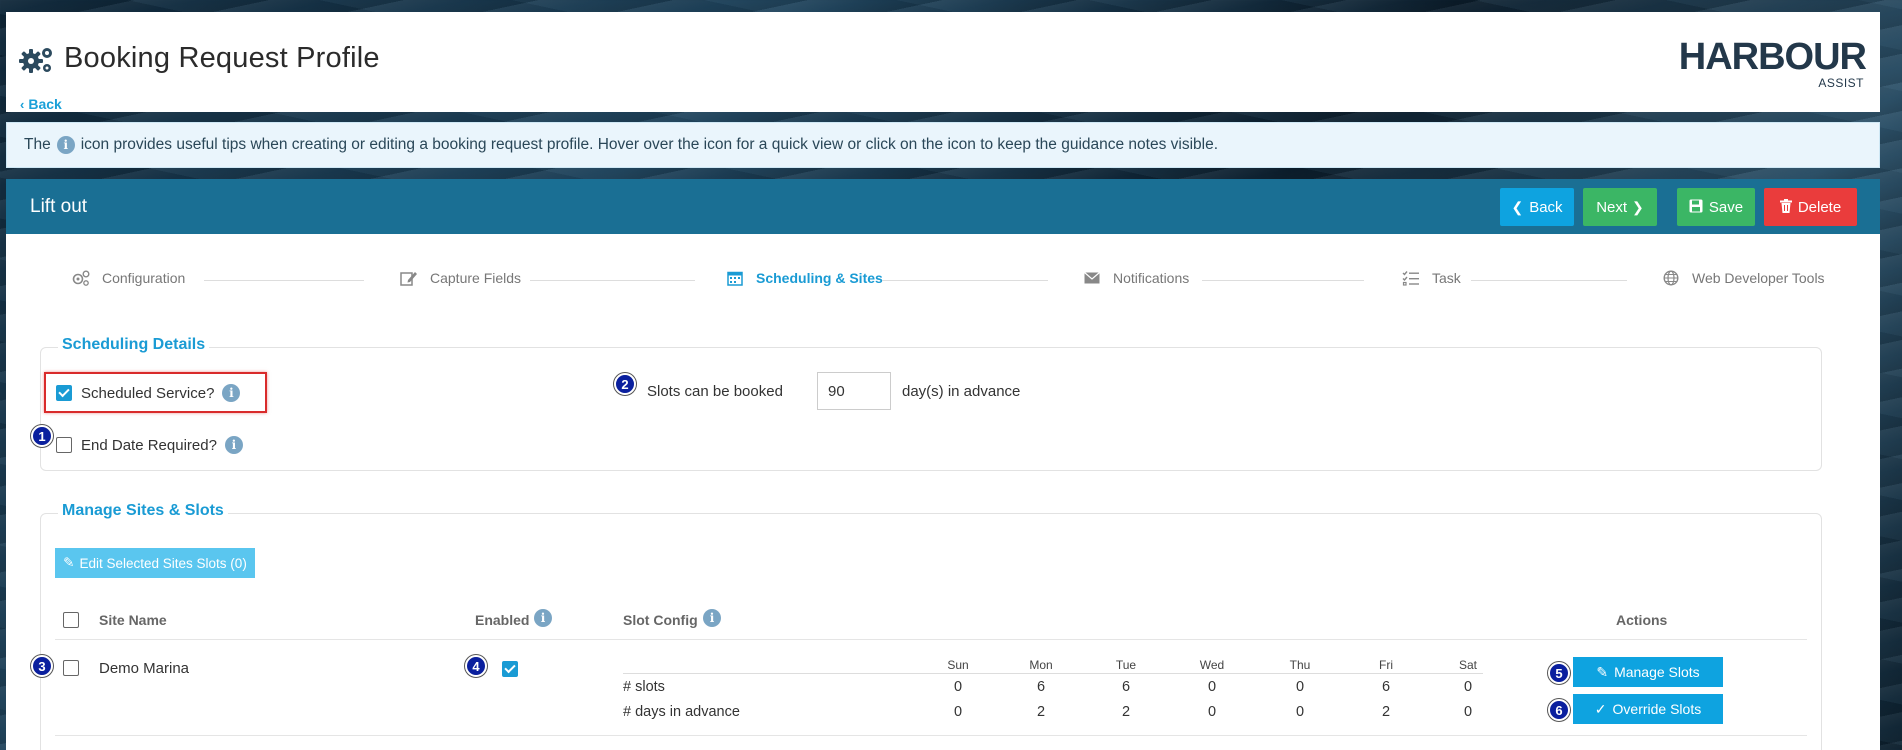 This screenshot has width=1902, height=750. Describe the element at coordinates (1841, 83) in the screenshot. I see `logo-sub-text: ASSIST` at that location.